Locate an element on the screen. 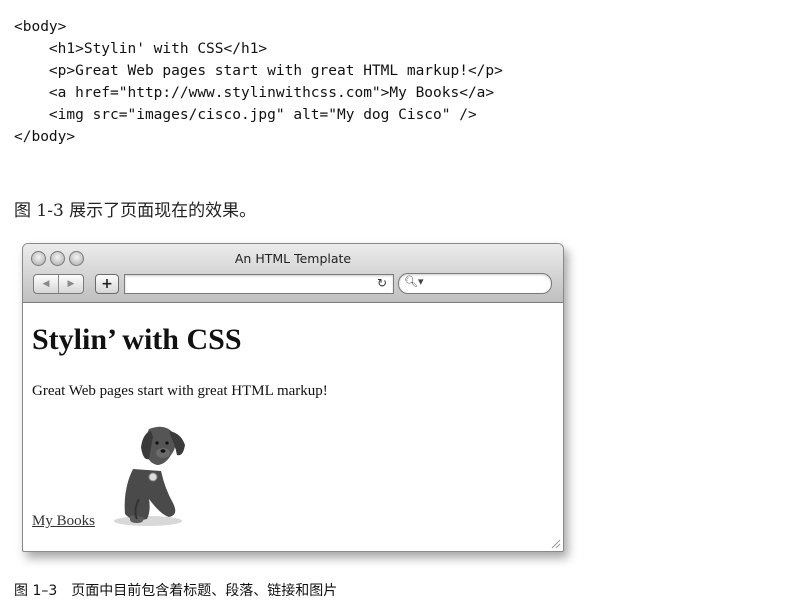 This screenshot has height=608, width=801. nav-buttons: ◀ ▶ is located at coordinates (58, 284).